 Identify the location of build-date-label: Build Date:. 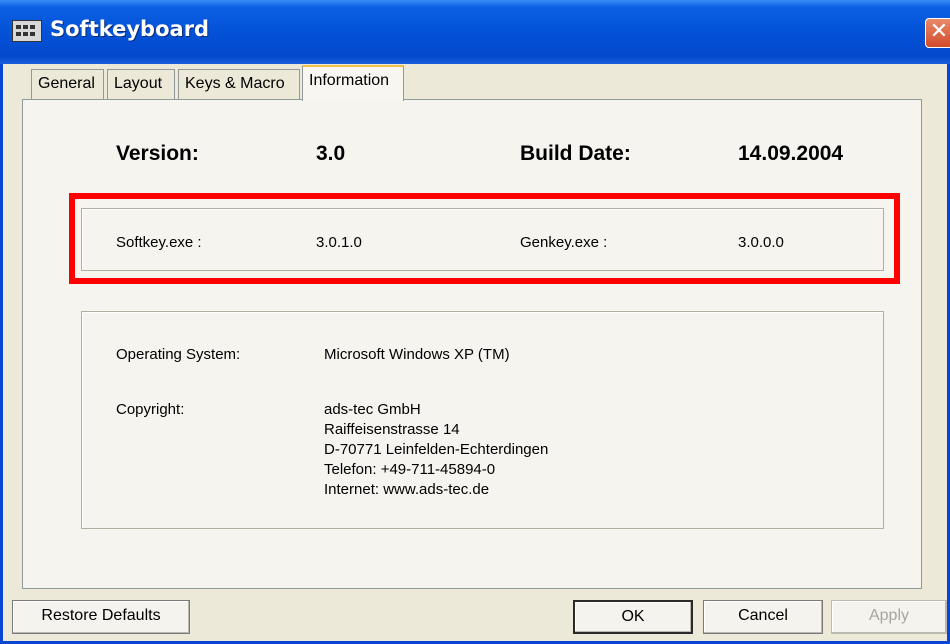
(575, 153).